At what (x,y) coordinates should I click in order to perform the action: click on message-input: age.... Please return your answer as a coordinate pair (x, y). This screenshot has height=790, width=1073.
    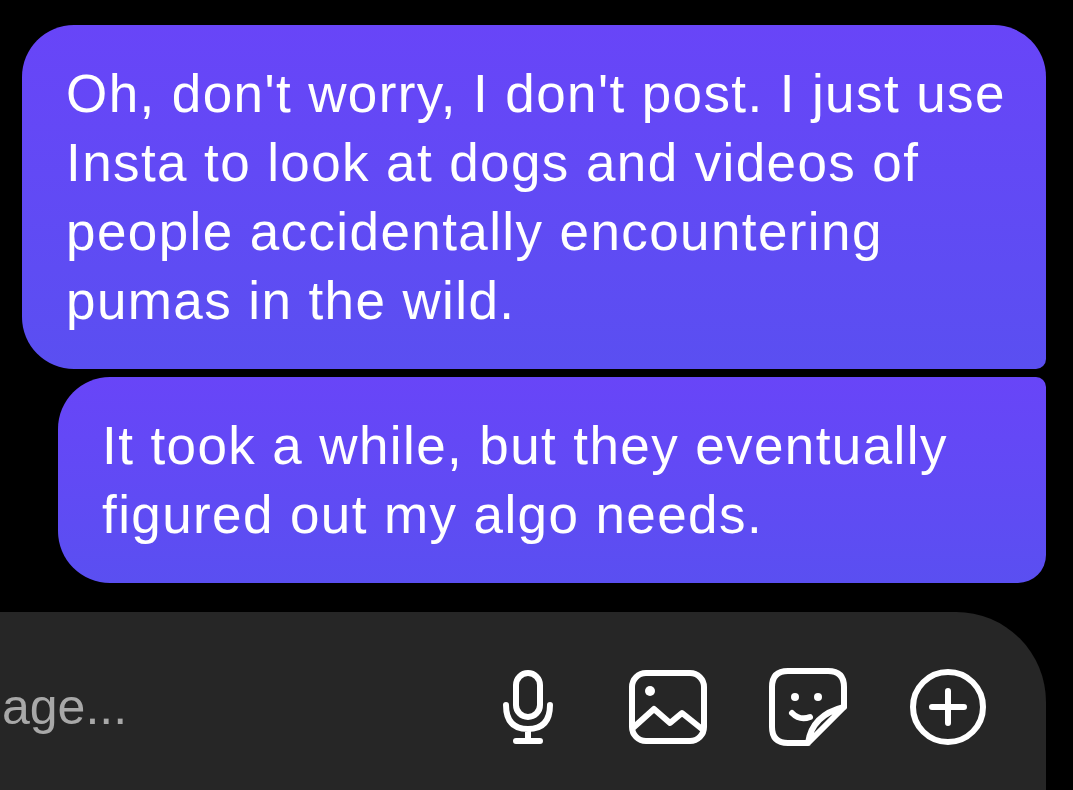
    Looking at the image, I should click on (216, 707).